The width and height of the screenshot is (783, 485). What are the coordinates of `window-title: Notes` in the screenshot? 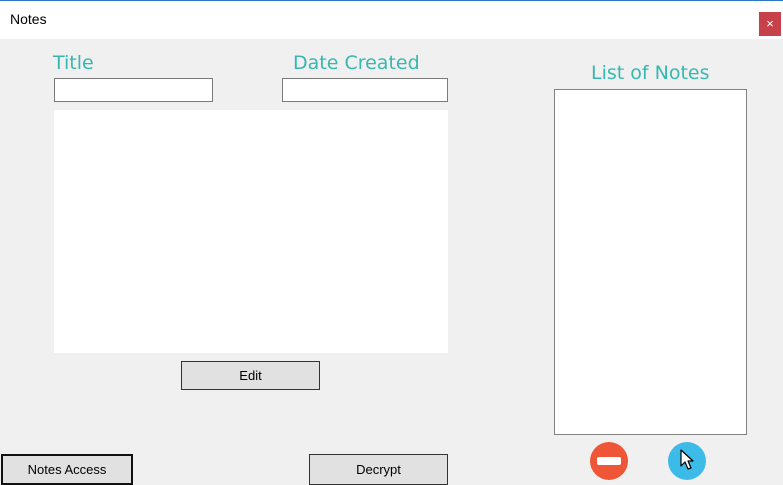 It's located at (28, 19).